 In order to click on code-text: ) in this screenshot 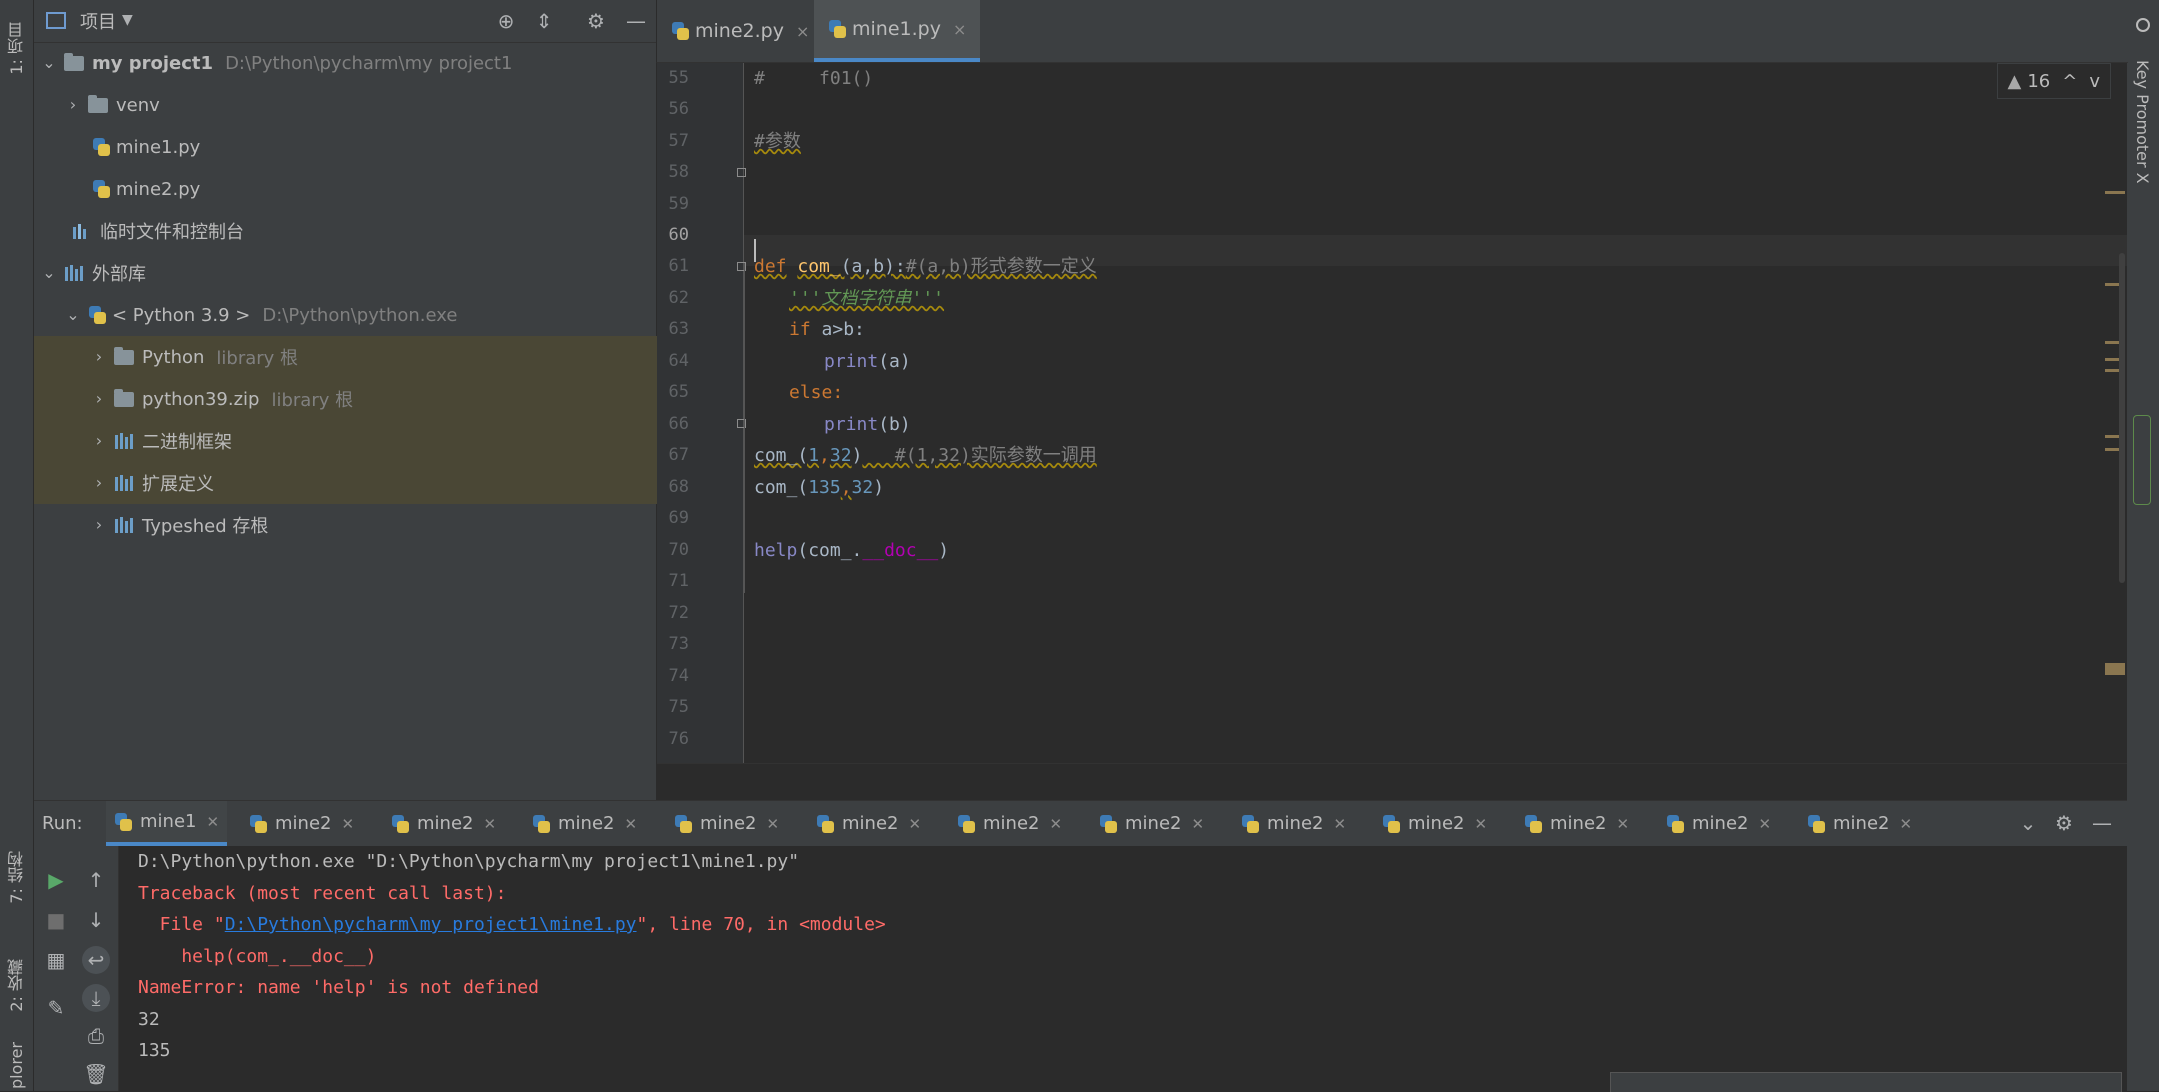, I will do `click(879, 487)`.